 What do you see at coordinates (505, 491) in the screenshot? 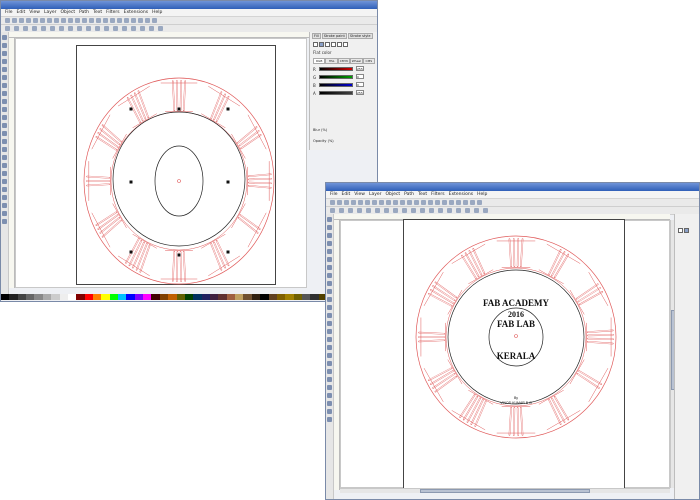
I see `scroll-thumb` at bounding box center [505, 491].